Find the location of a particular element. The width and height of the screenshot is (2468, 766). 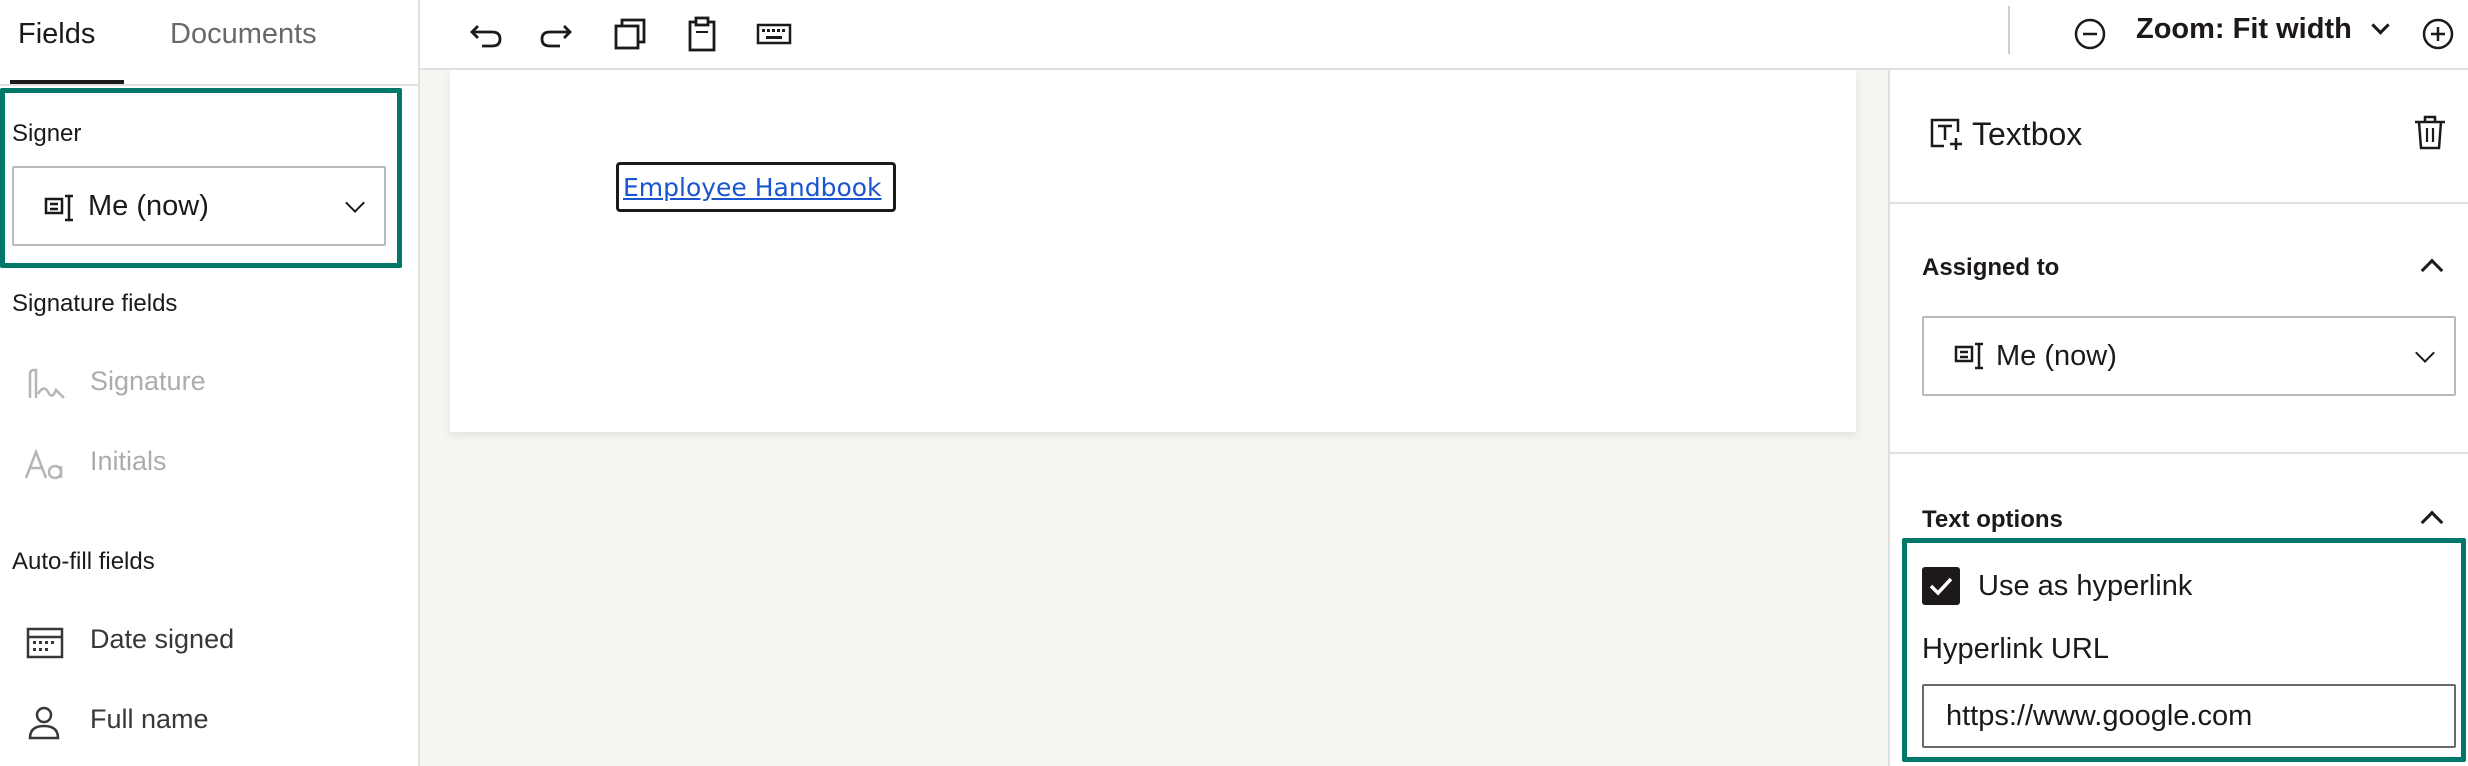

hyperlink-textbox-field: Employee Handbook is located at coordinates (756, 187).